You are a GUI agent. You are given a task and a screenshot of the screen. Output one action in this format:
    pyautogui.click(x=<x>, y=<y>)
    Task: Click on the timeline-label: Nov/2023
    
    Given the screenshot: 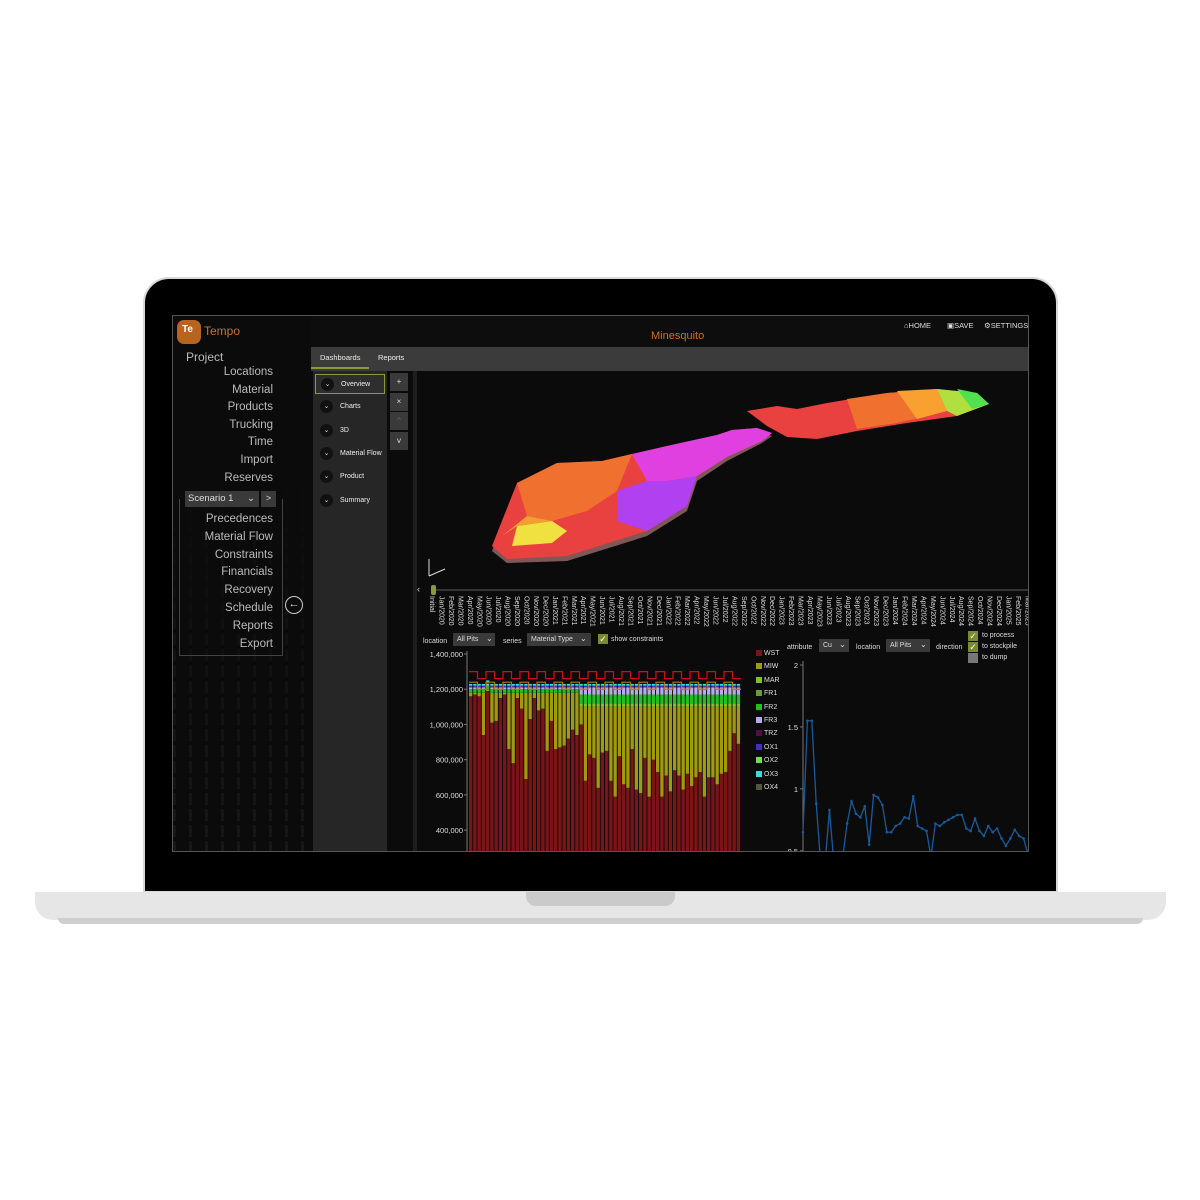 What is the action you would take?
    pyautogui.click(x=875, y=611)
    